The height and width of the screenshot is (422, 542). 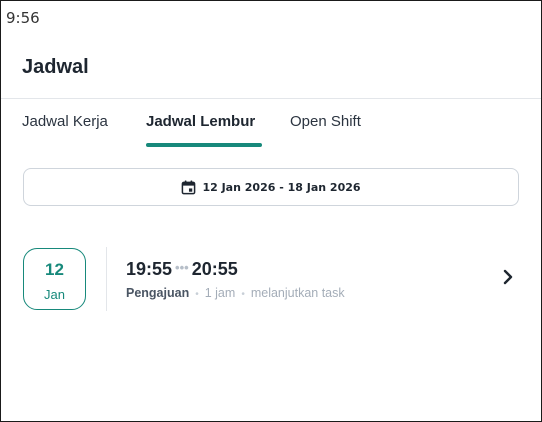 What do you see at coordinates (149, 269) in the screenshot?
I see `start-time: 19:55` at bounding box center [149, 269].